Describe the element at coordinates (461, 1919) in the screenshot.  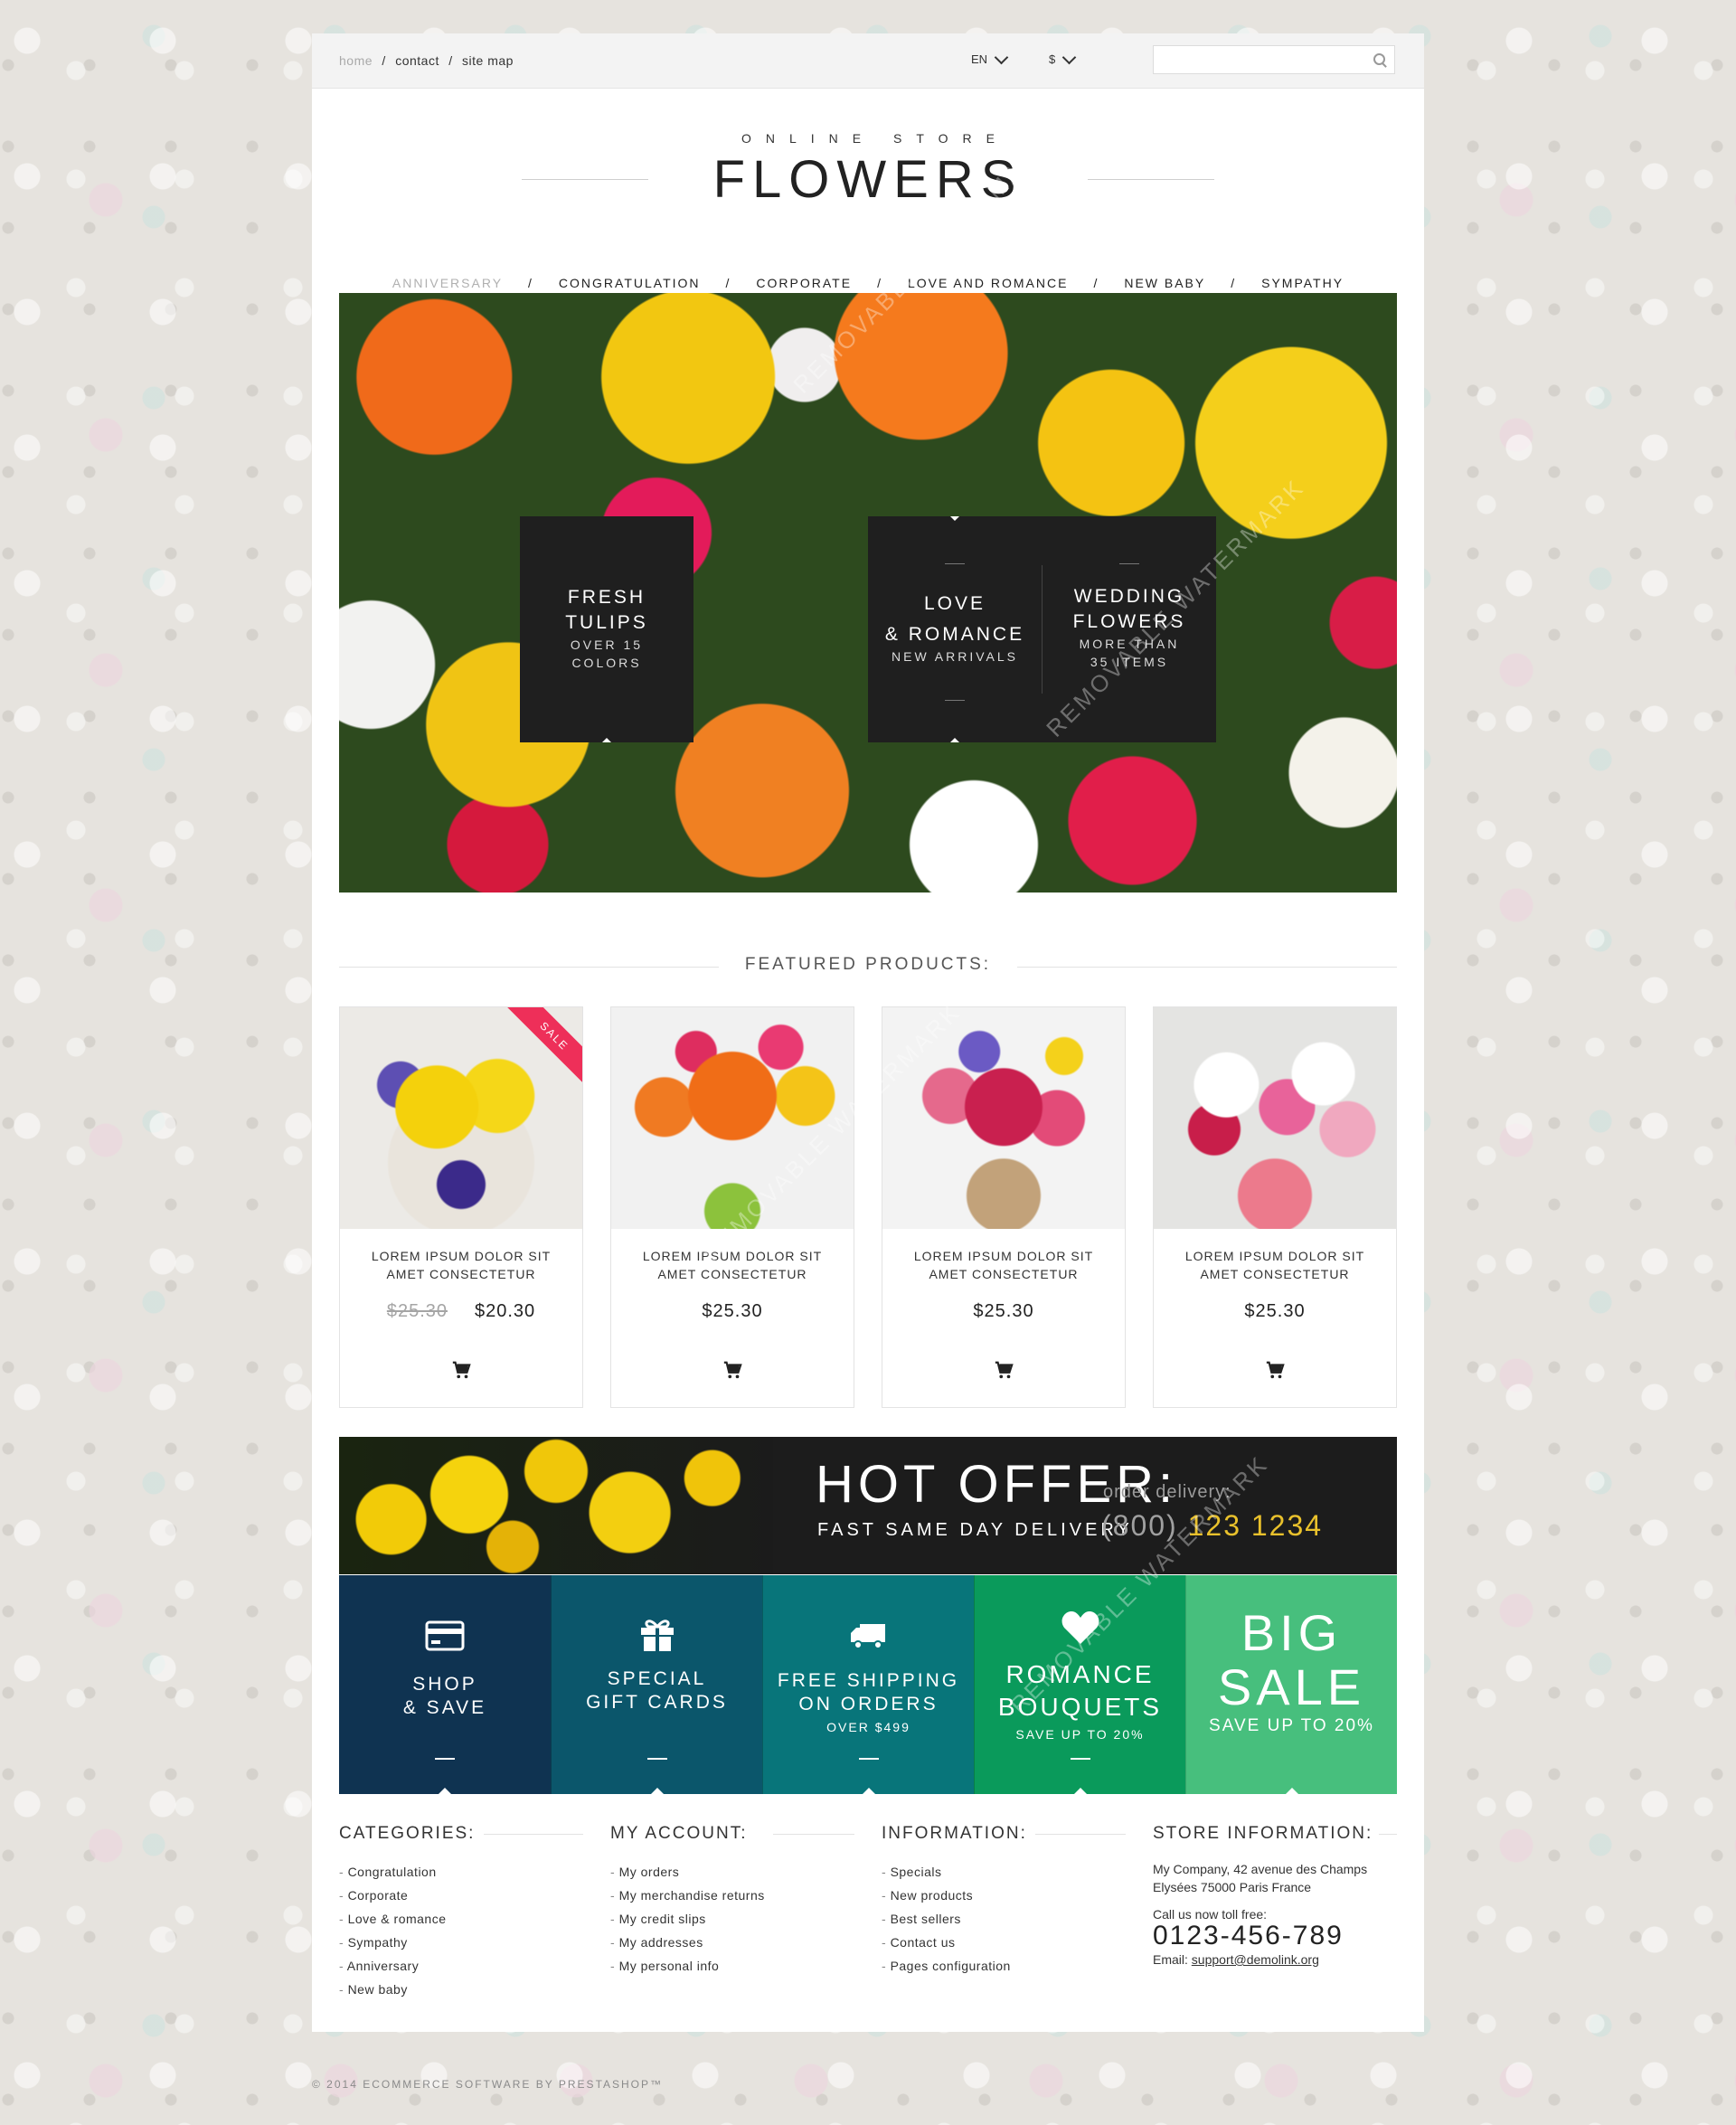
I see `footer-link: Love & romance` at that location.